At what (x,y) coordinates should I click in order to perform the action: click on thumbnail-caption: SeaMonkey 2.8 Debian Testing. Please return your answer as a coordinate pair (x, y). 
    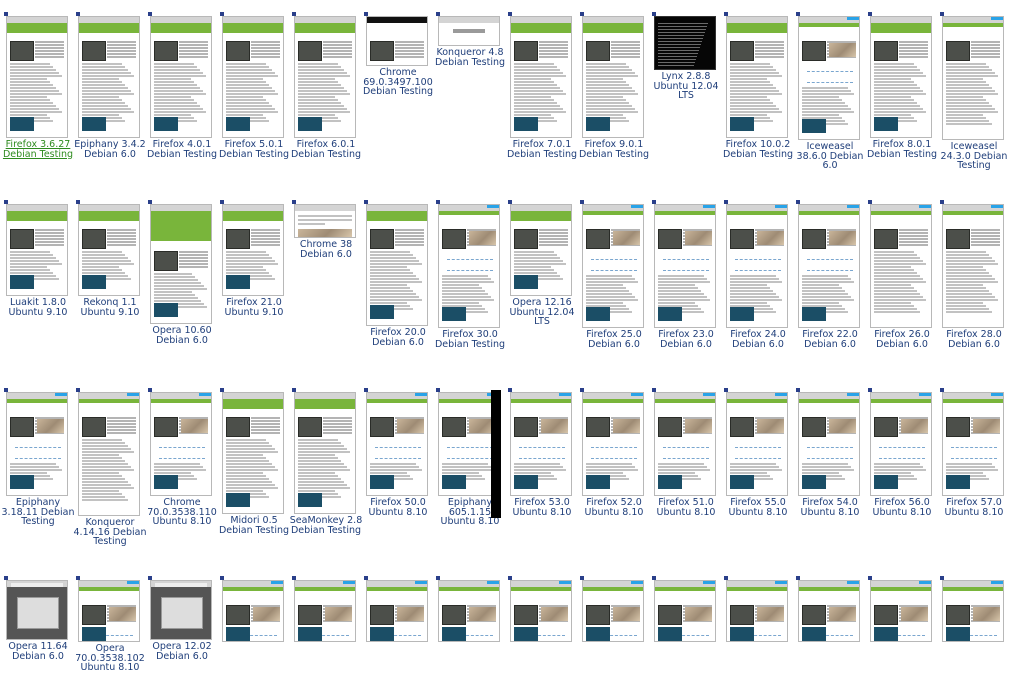
    Looking at the image, I should click on (326, 525).